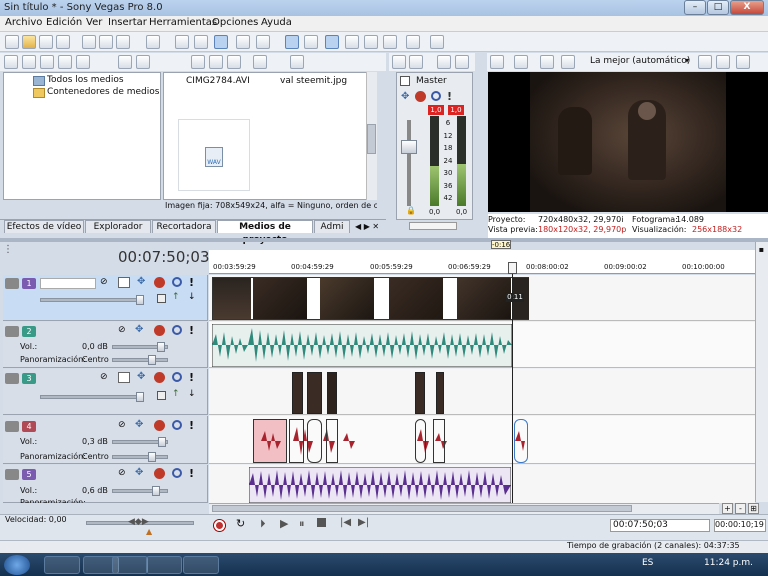 The height and width of the screenshot is (576, 768). Describe the element at coordinates (276, 22) in the screenshot. I see `menu-ayuda: Ayuda` at that location.